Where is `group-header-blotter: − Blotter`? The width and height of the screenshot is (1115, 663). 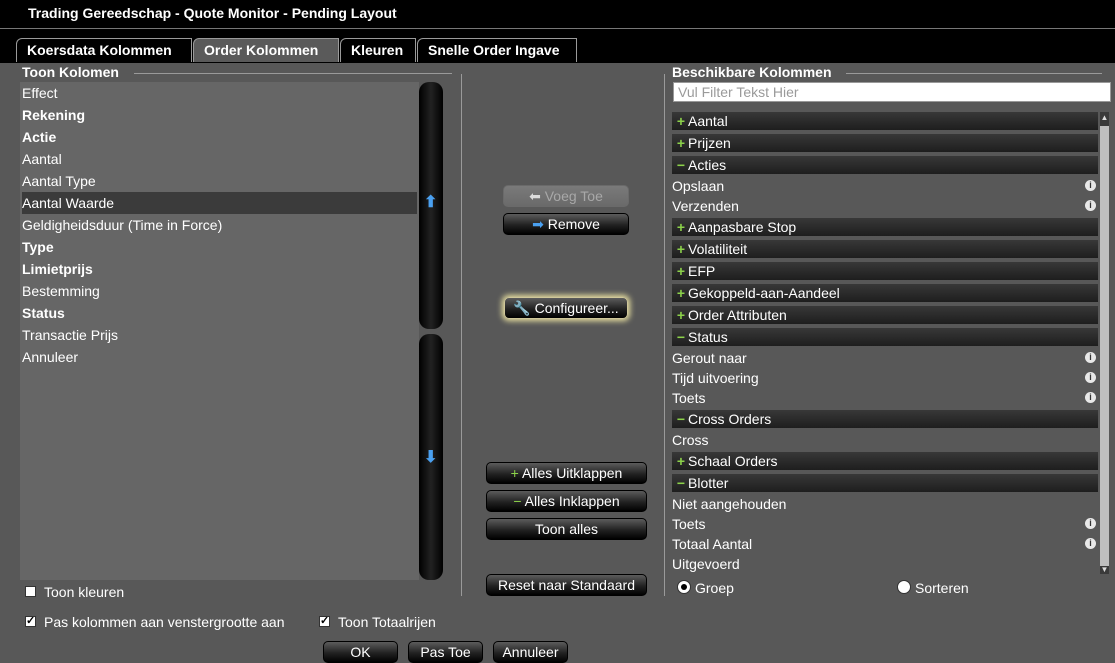 group-header-blotter: − Blotter is located at coordinates (885, 483).